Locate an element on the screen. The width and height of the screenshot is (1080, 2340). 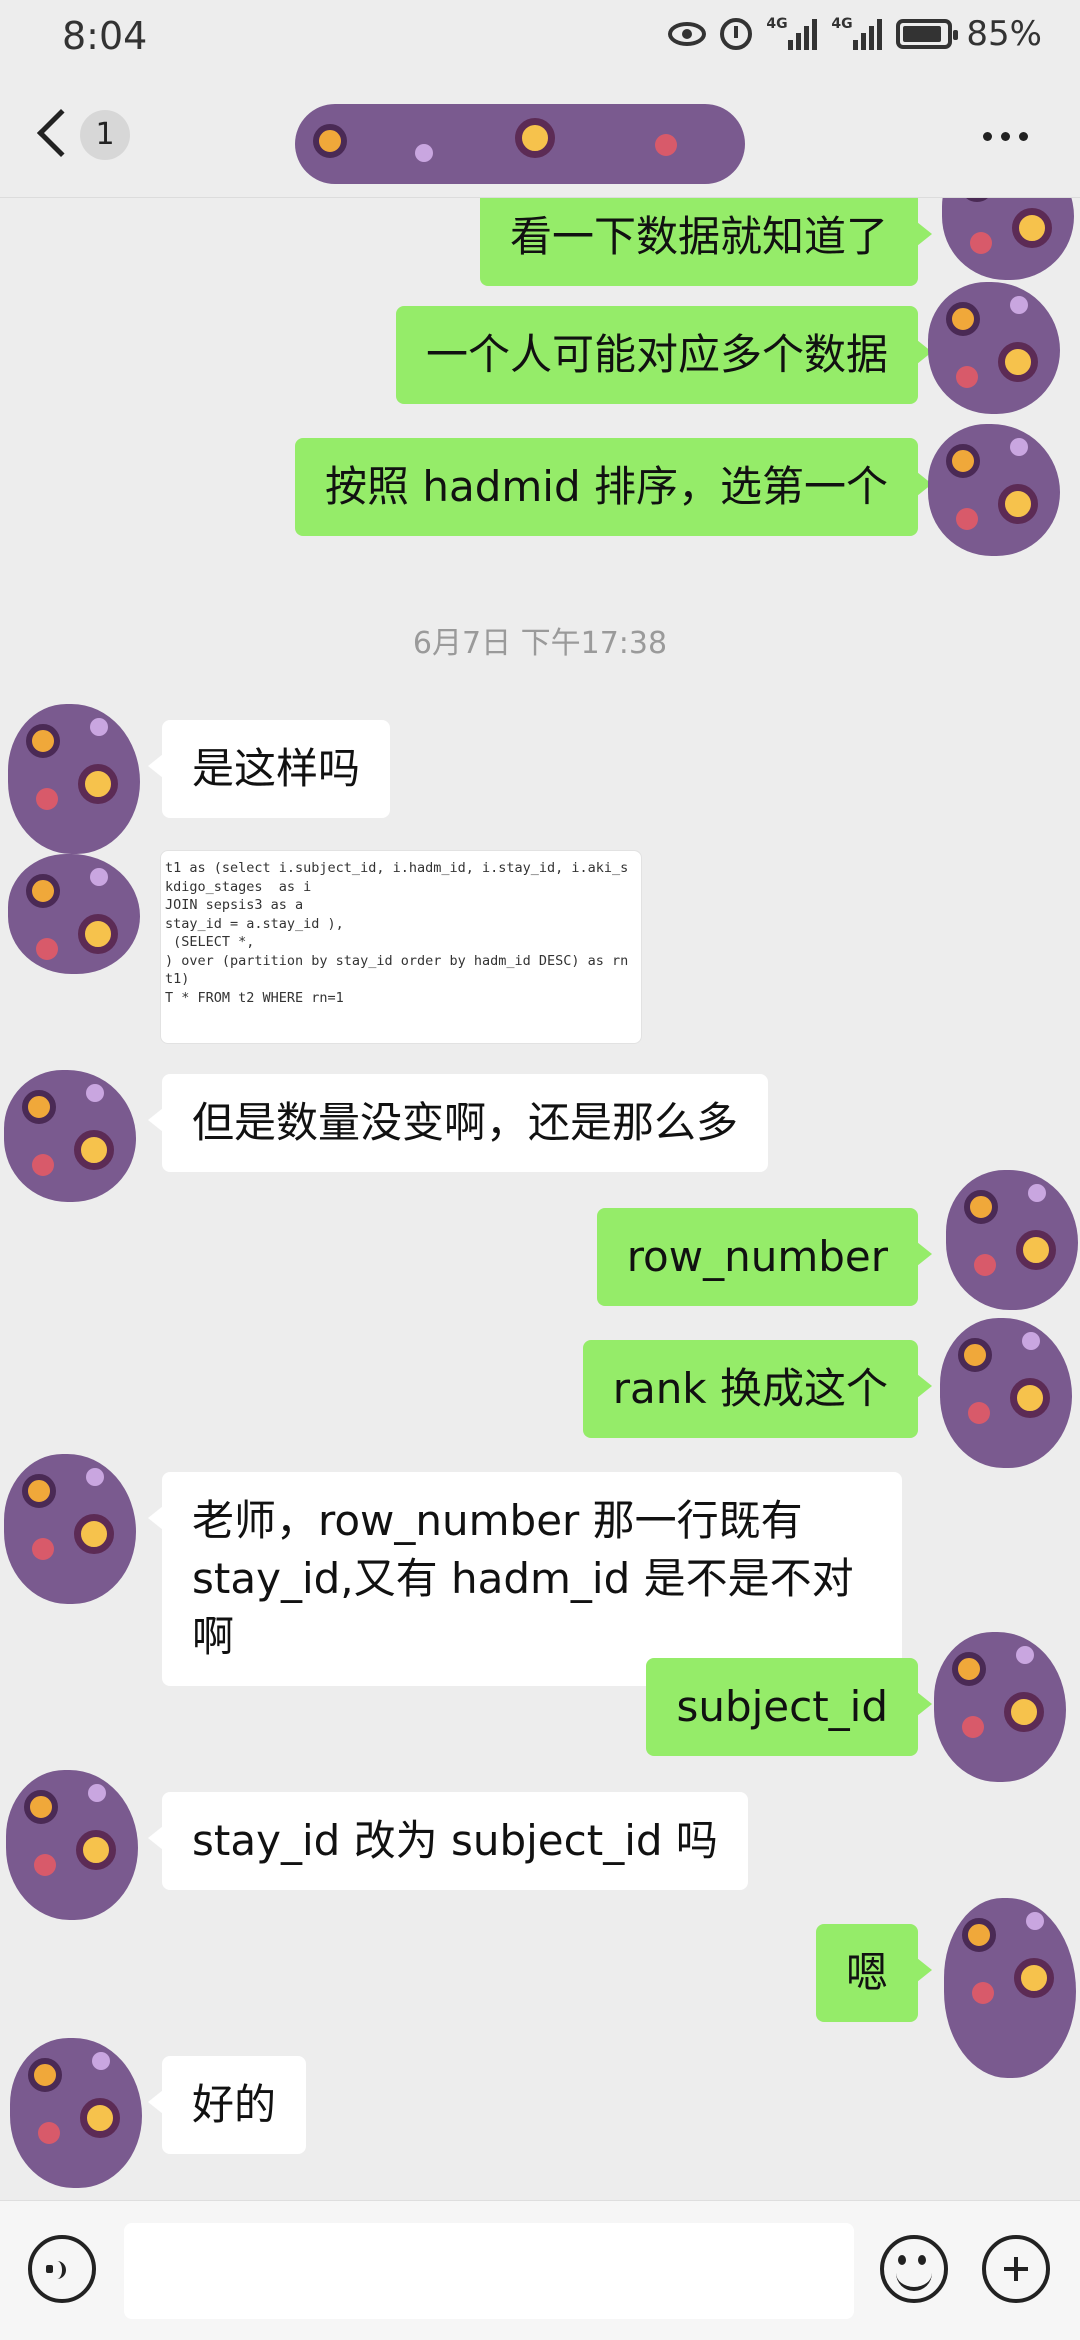
input-bar is located at coordinates (540, 2270).